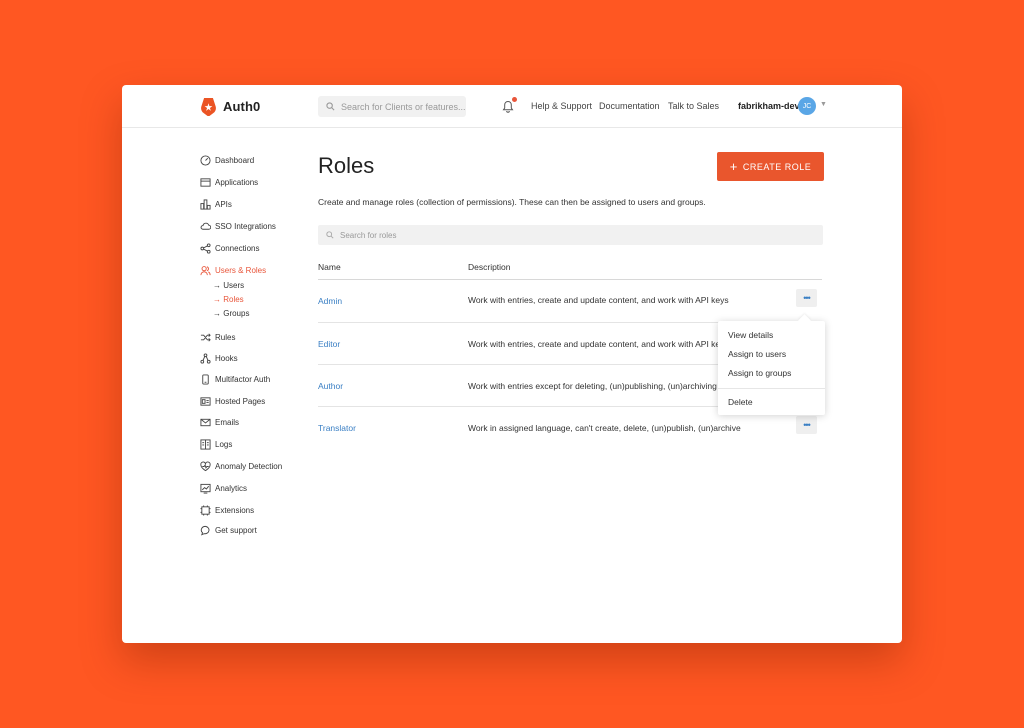  I want to click on create-role-button: + CREATE ROLE, so click(770, 166).